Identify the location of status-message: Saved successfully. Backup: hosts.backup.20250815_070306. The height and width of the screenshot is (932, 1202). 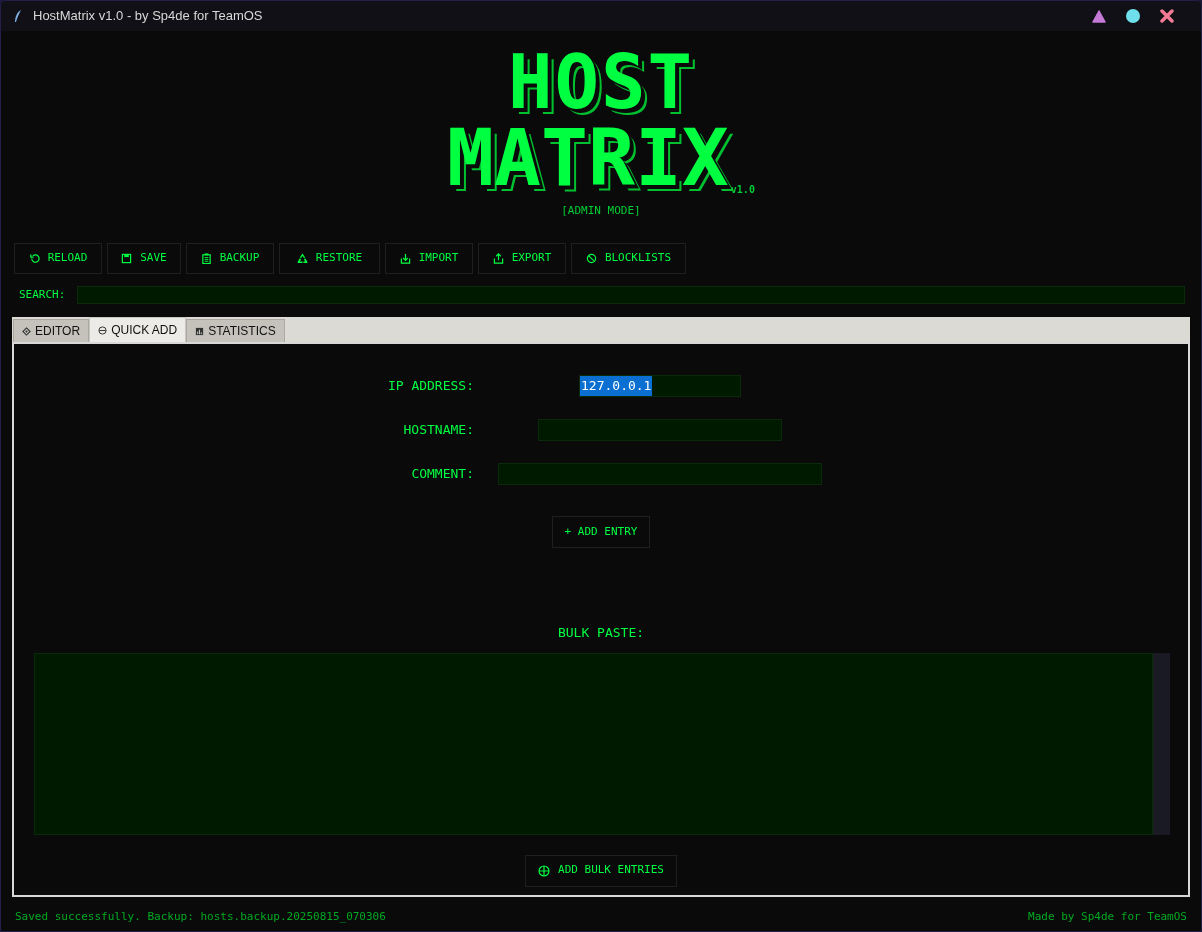
(200, 917).